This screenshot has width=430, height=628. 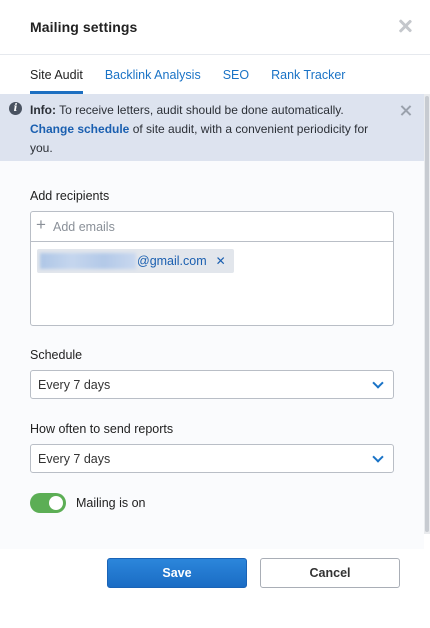 What do you see at coordinates (405, 26) in the screenshot?
I see `close-icon` at bounding box center [405, 26].